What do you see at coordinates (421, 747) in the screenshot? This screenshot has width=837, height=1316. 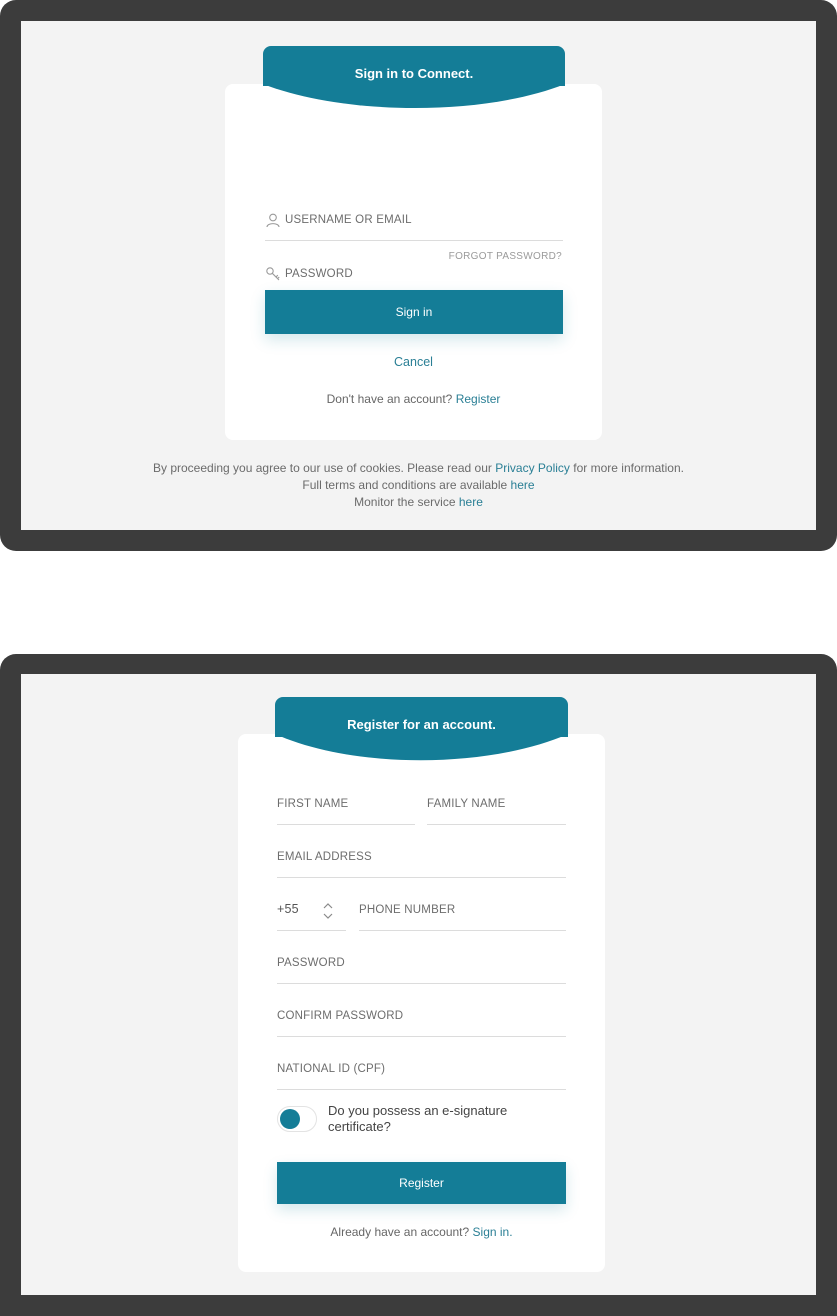 I see `register-header-curve` at bounding box center [421, 747].